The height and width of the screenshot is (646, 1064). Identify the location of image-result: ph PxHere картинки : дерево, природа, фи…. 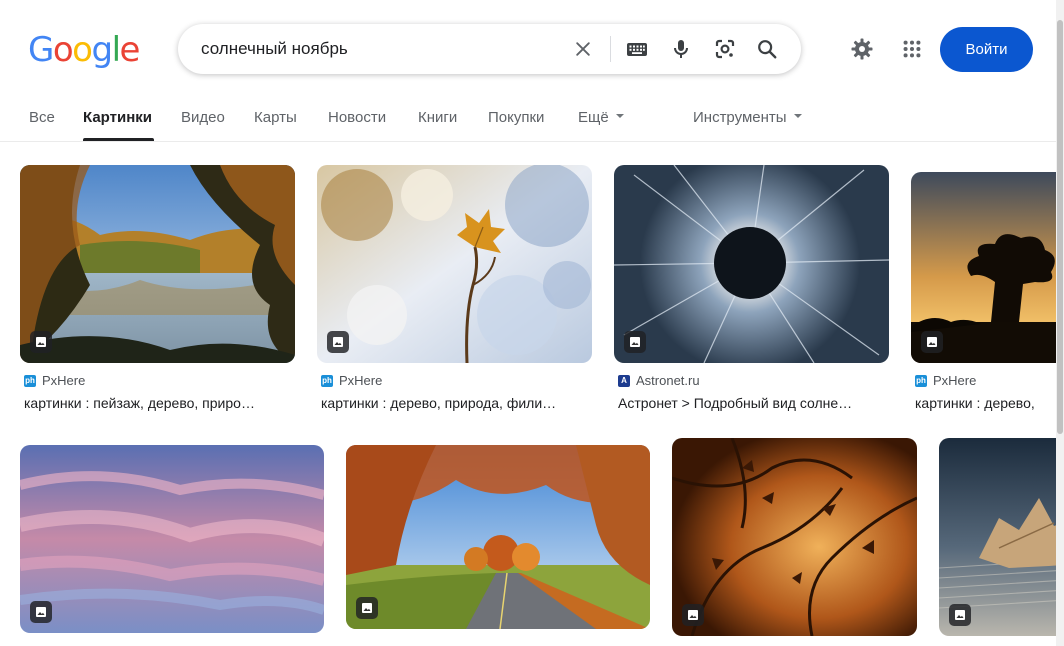
(455, 290).